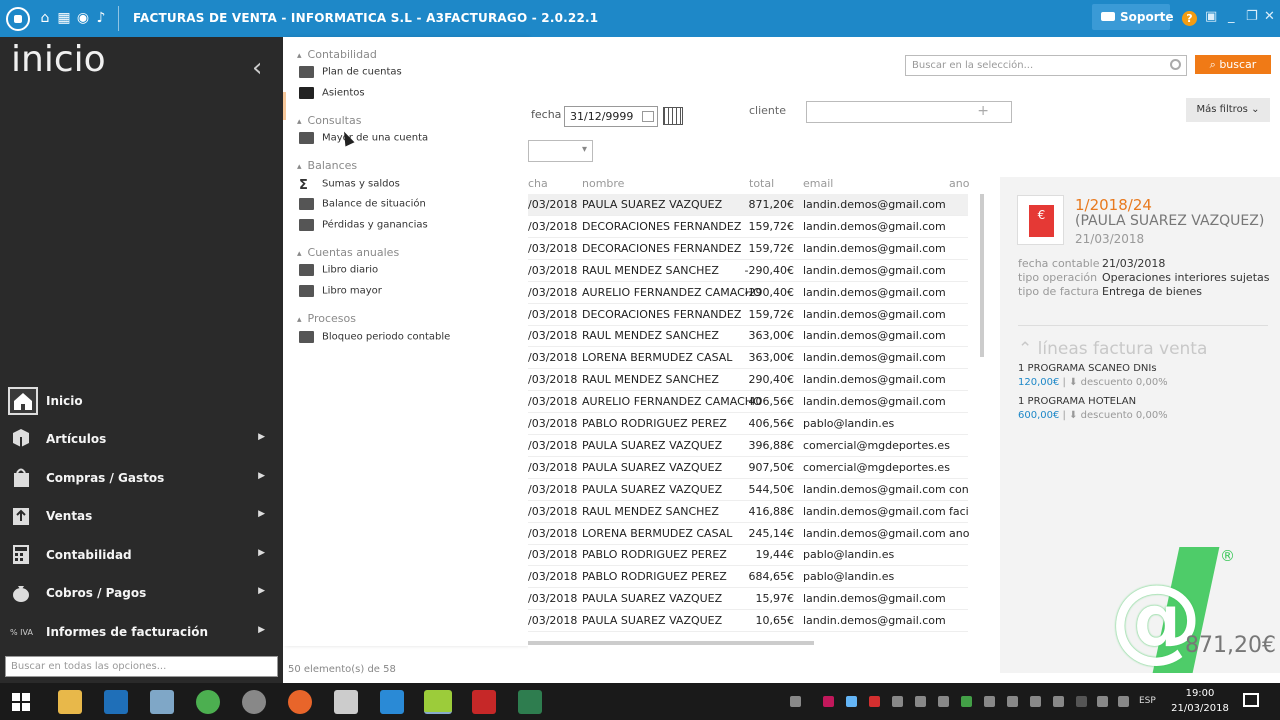  What do you see at coordinates (18, 19) in the screenshot?
I see `app-logo-icon` at bounding box center [18, 19].